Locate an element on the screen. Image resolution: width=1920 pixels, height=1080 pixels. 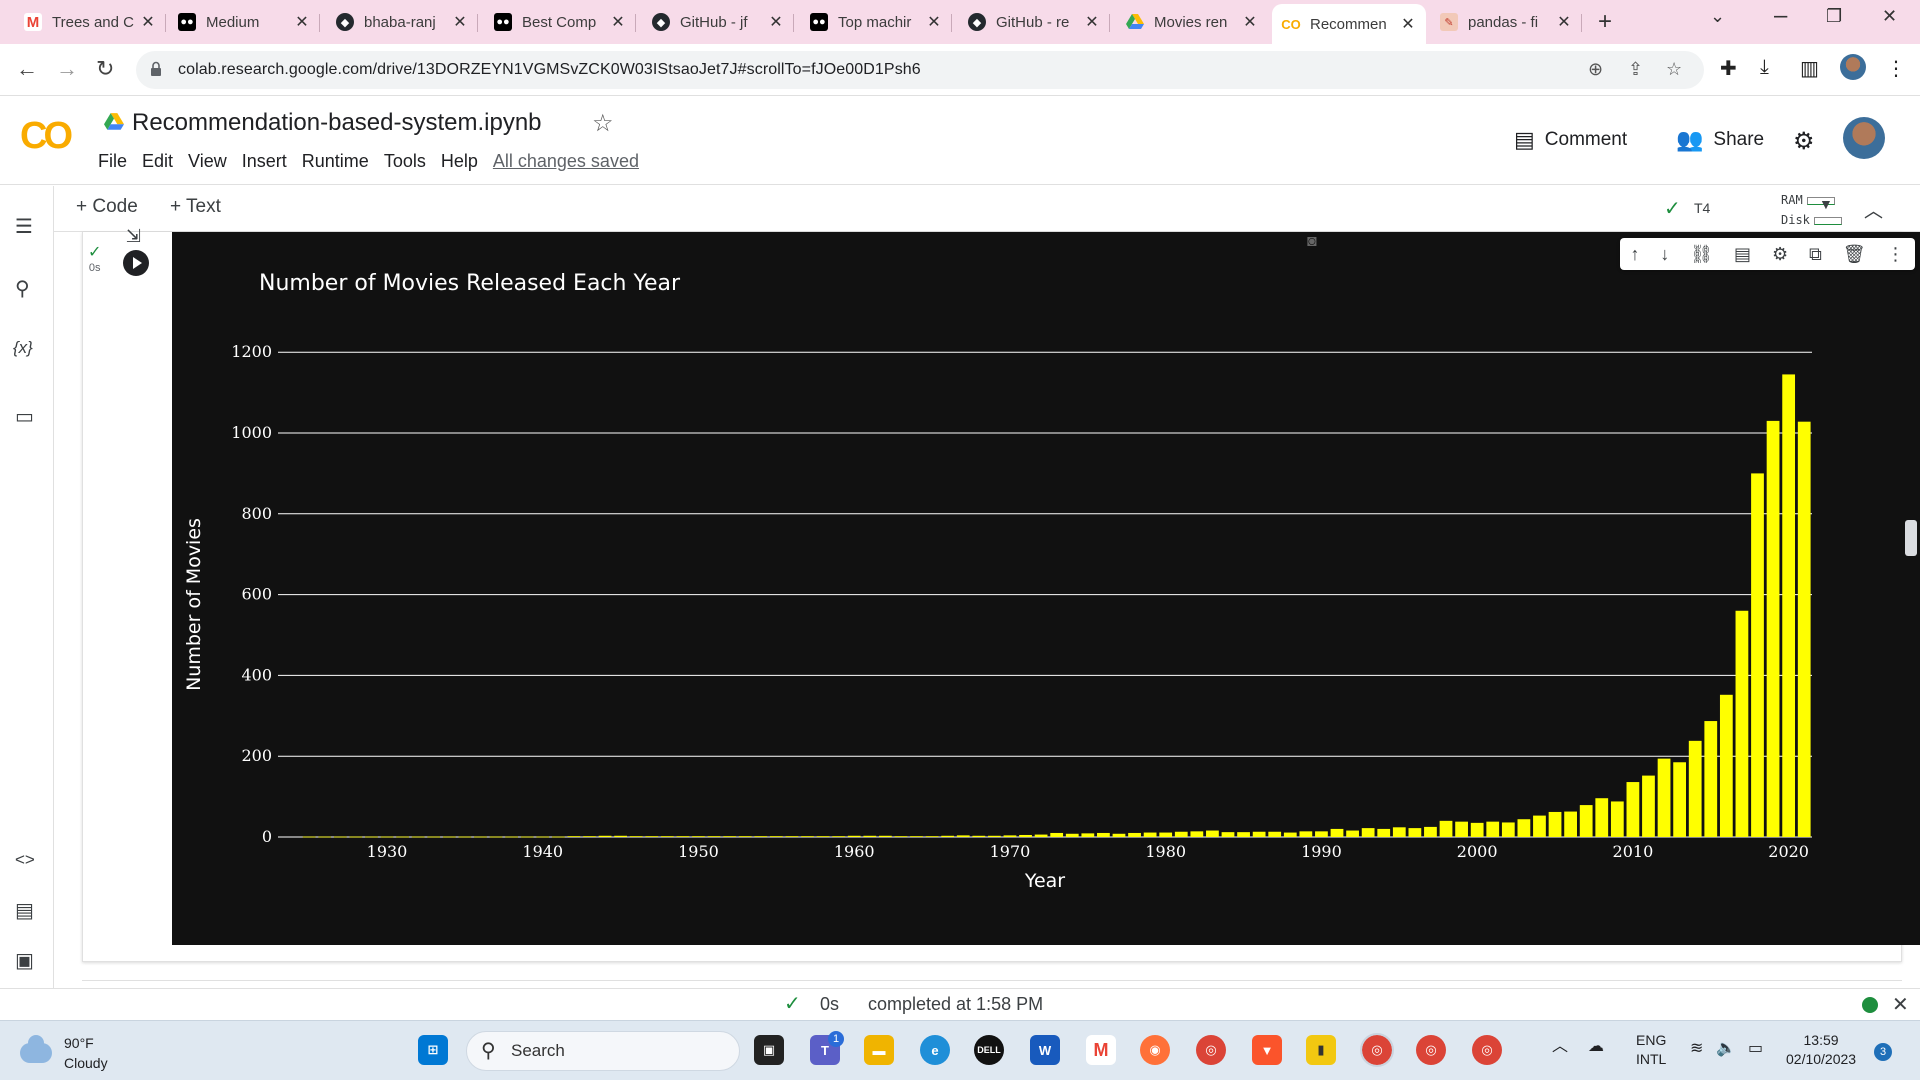
brave-icon: ▼ is located at coordinates (1267, 1050).